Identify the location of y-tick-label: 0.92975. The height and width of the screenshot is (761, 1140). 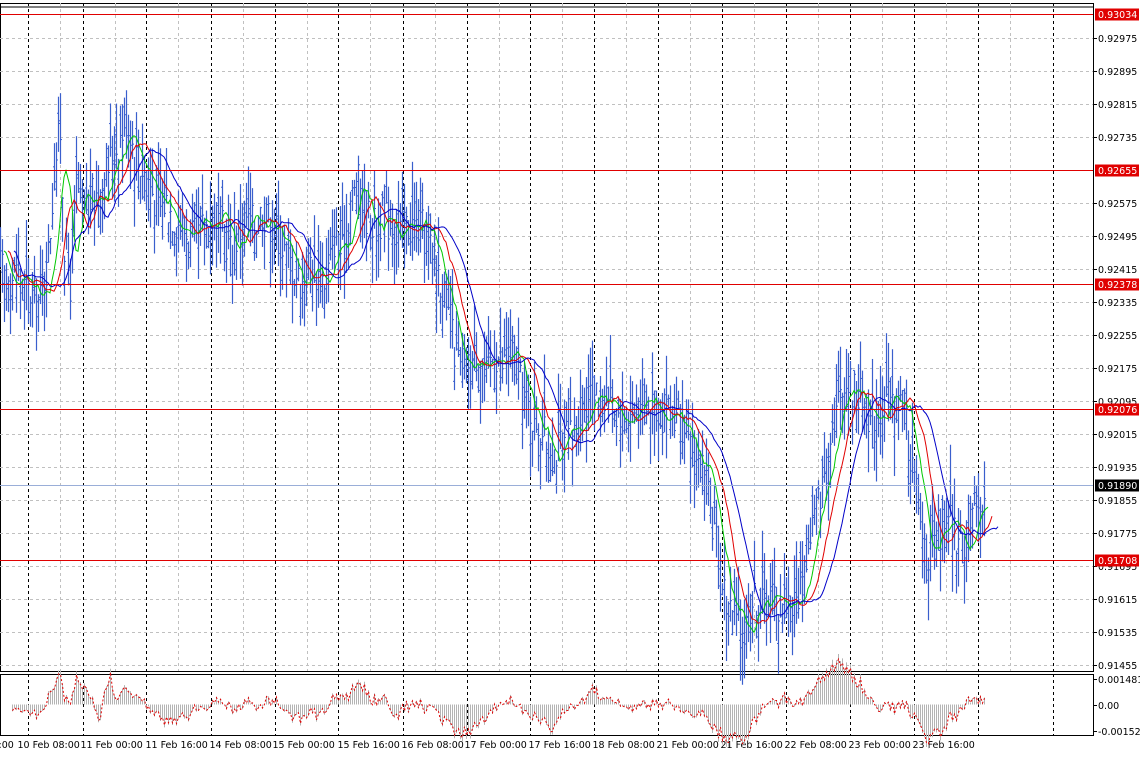
(1117, 39).